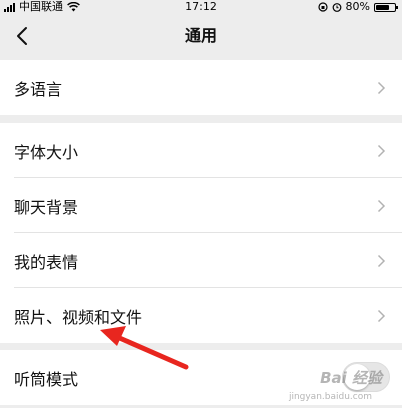 The height and width of the screenshot is (408, 402). What do you see at coordinates (46, 152) in the screenshot?
I see `settings-item-label: 字体大小` at bounding box center [46, 152].